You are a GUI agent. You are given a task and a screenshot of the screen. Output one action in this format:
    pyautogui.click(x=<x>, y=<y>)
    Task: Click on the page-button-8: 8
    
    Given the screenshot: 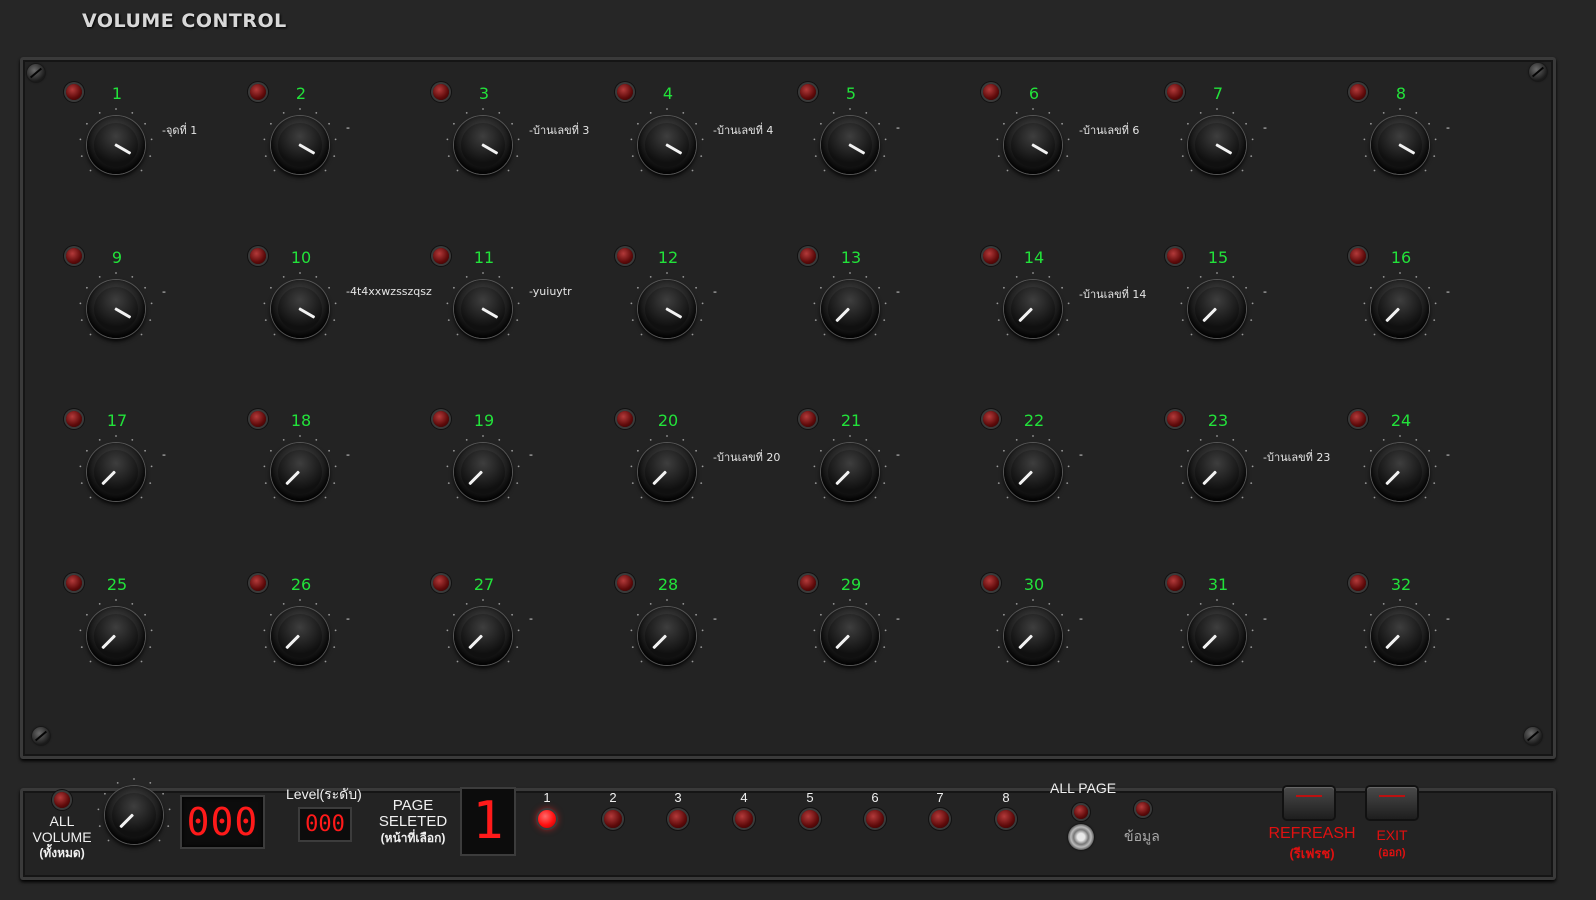 What is the action you would take?
    pyautogui.click(x=1006, y=809)
    